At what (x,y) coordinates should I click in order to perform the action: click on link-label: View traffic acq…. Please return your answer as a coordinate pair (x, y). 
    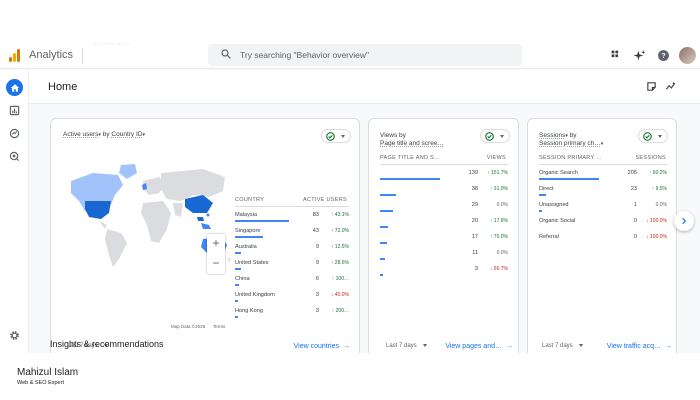
    Looking at the image, I should click on (633, 346).